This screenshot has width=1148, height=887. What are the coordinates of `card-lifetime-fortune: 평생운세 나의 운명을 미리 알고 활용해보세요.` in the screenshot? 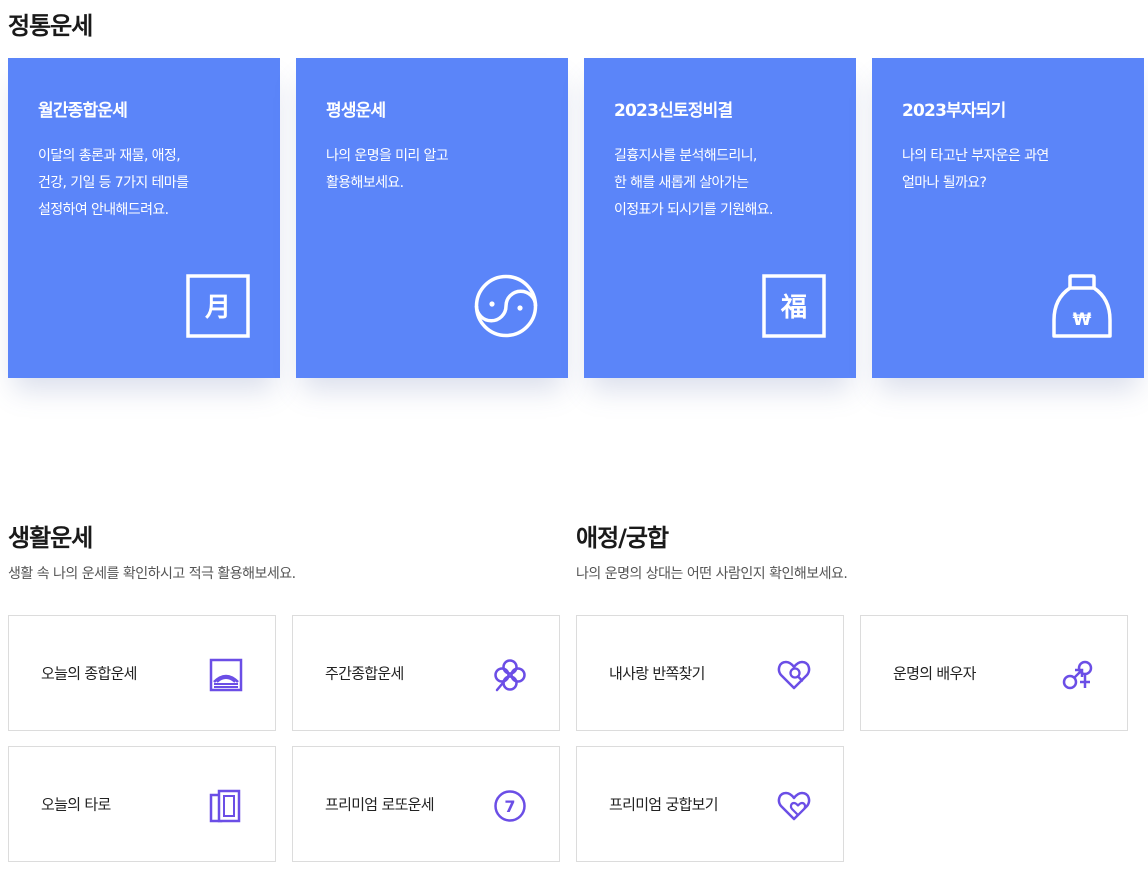 It's located at (432, 218).